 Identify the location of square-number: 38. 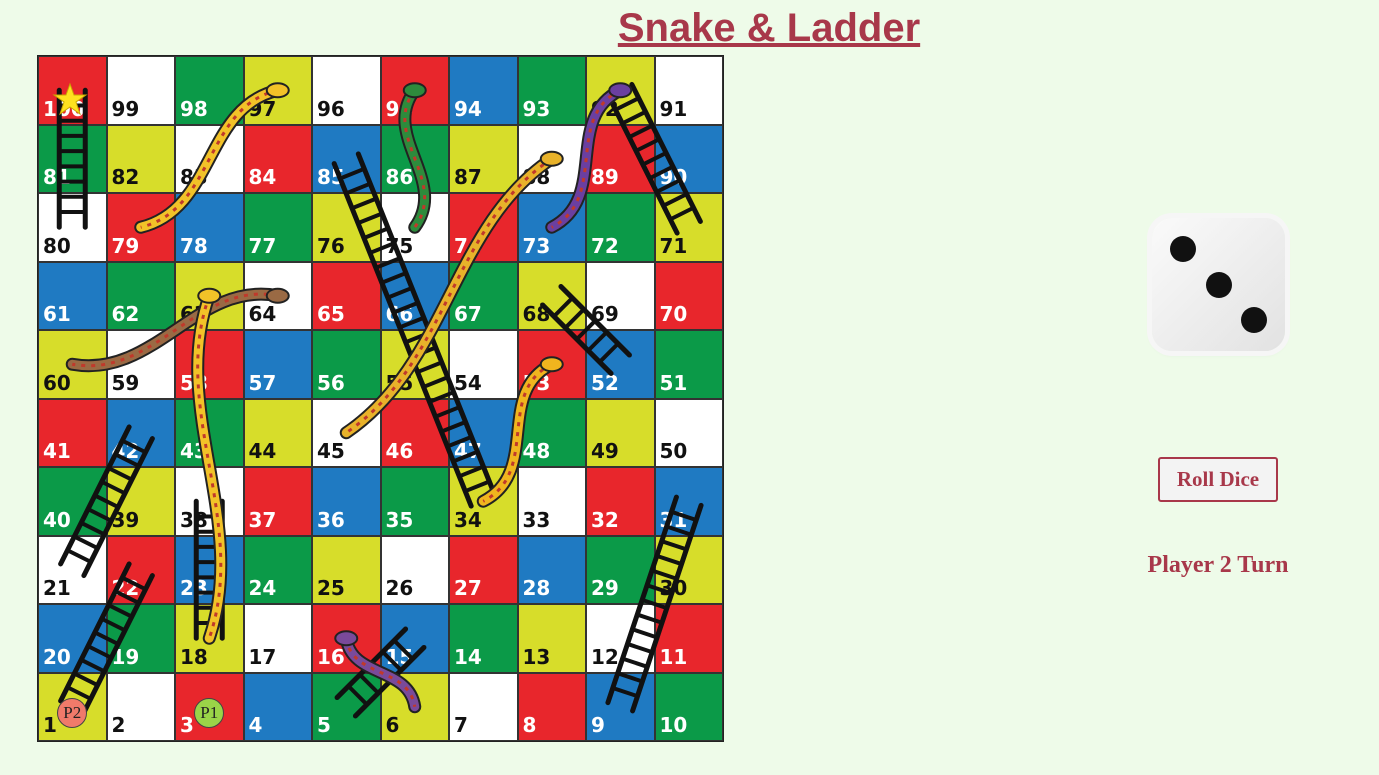
(194, 519).